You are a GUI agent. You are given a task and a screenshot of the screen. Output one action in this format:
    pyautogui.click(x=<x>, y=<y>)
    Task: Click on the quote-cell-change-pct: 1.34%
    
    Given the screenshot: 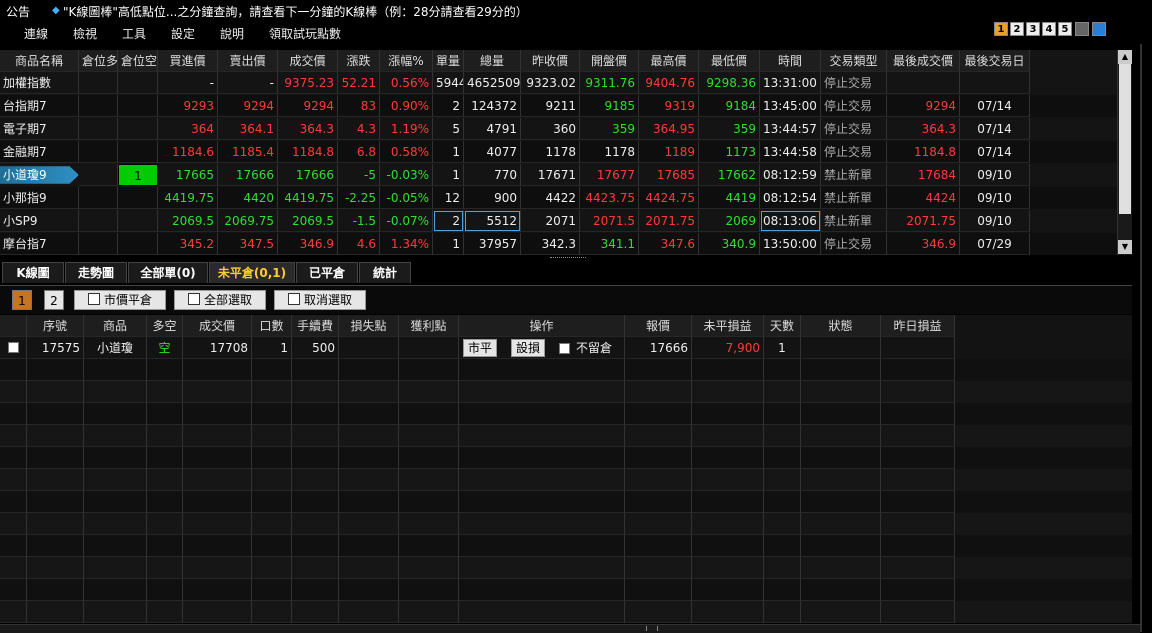 What is the action you would take?
    pyautogui.click(x=406, y=244)
    